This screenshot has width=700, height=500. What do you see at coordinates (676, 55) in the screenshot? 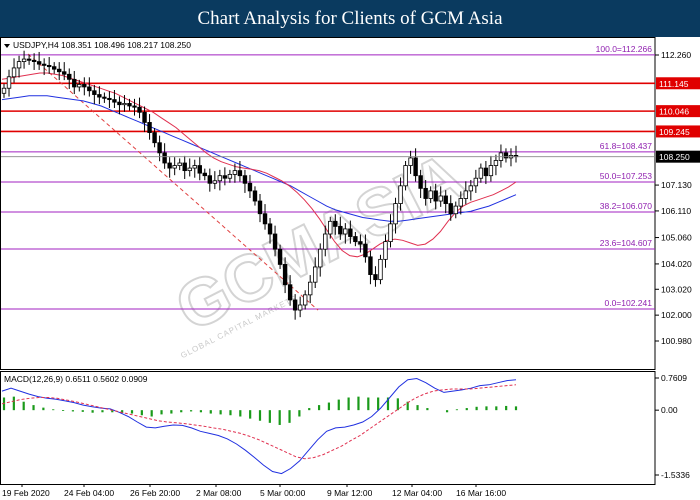
I see `y-tick-label: 112.260` at bounding box center [676, 55].